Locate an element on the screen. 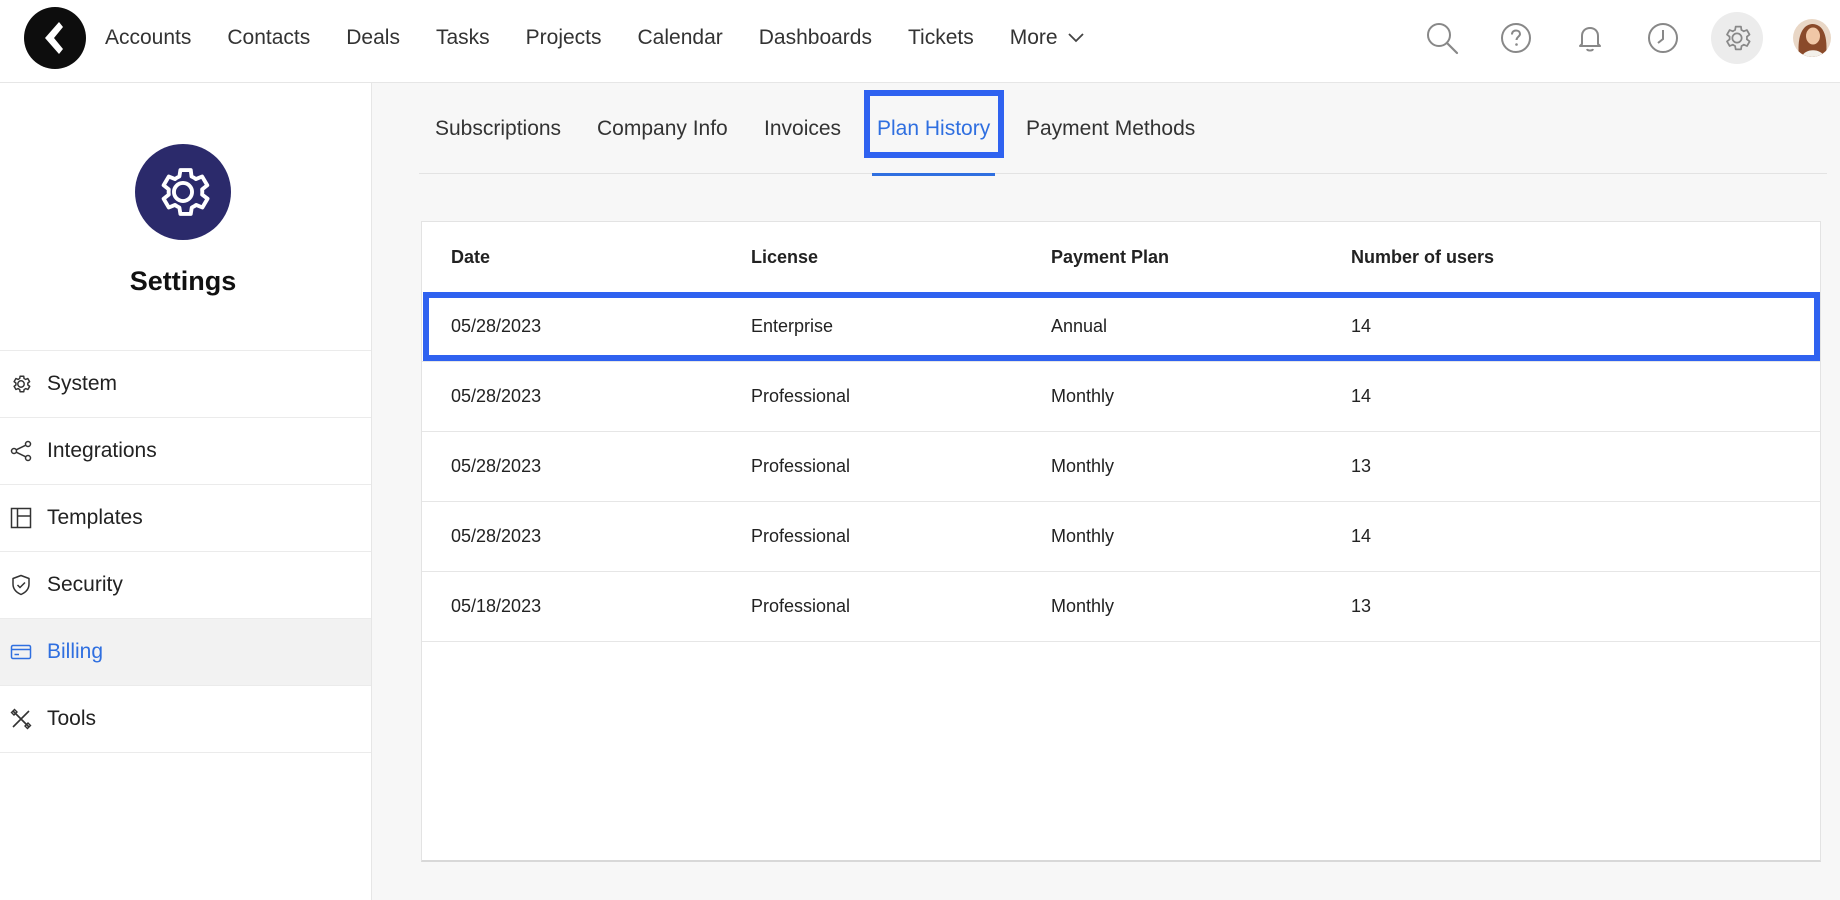  tab-plan-history: Plan History is located at coordinates (933, 130).